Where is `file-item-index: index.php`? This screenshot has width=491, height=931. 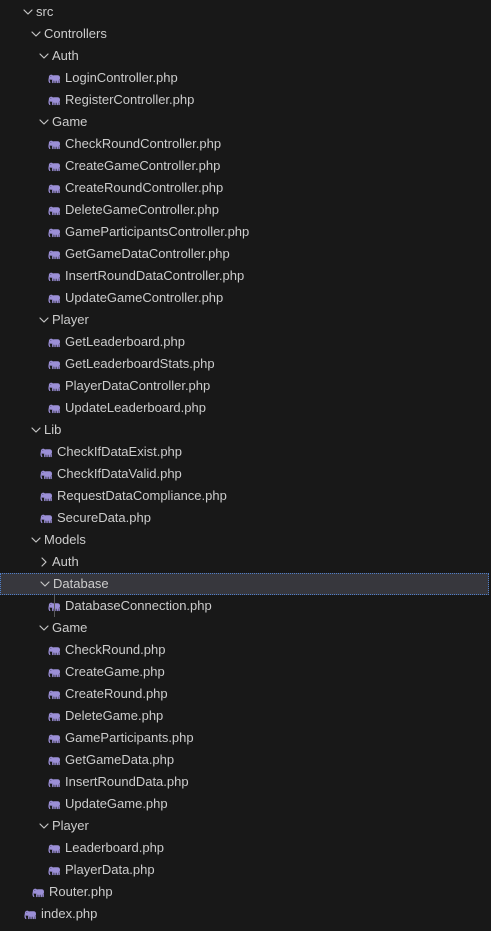 file-item-index: index.php is located at coordinates (244, 914).